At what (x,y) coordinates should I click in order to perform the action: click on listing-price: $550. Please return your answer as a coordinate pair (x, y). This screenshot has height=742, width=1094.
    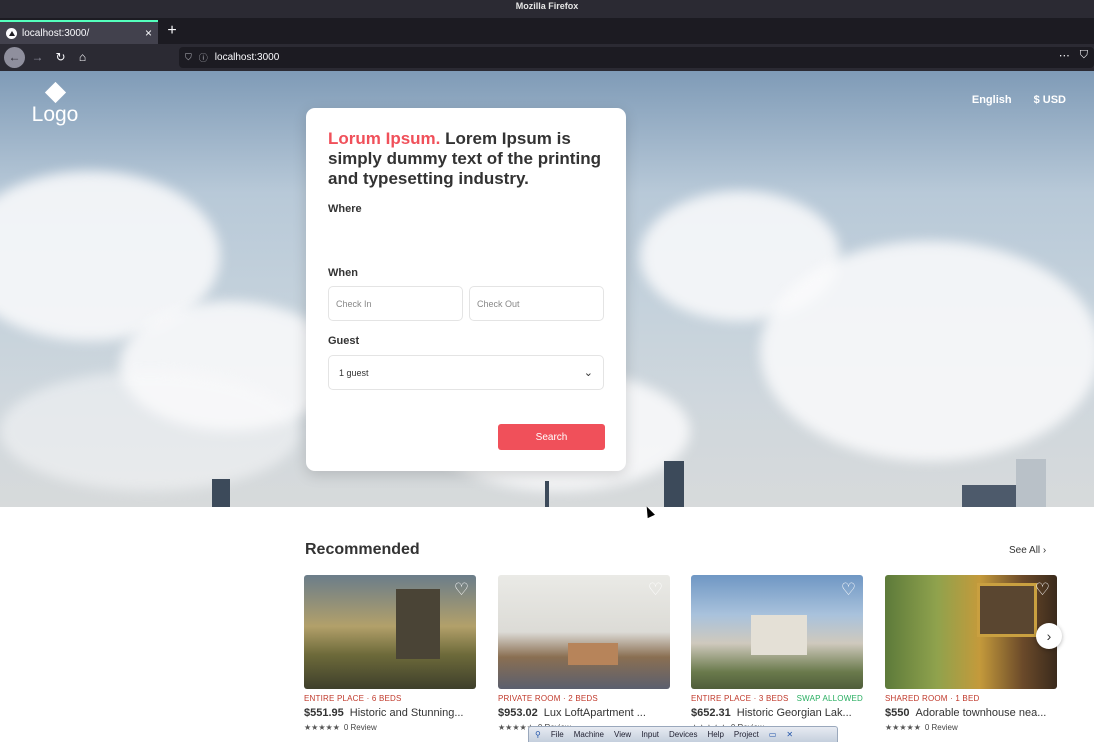
    Looking at the image, I should click on (897, 713).